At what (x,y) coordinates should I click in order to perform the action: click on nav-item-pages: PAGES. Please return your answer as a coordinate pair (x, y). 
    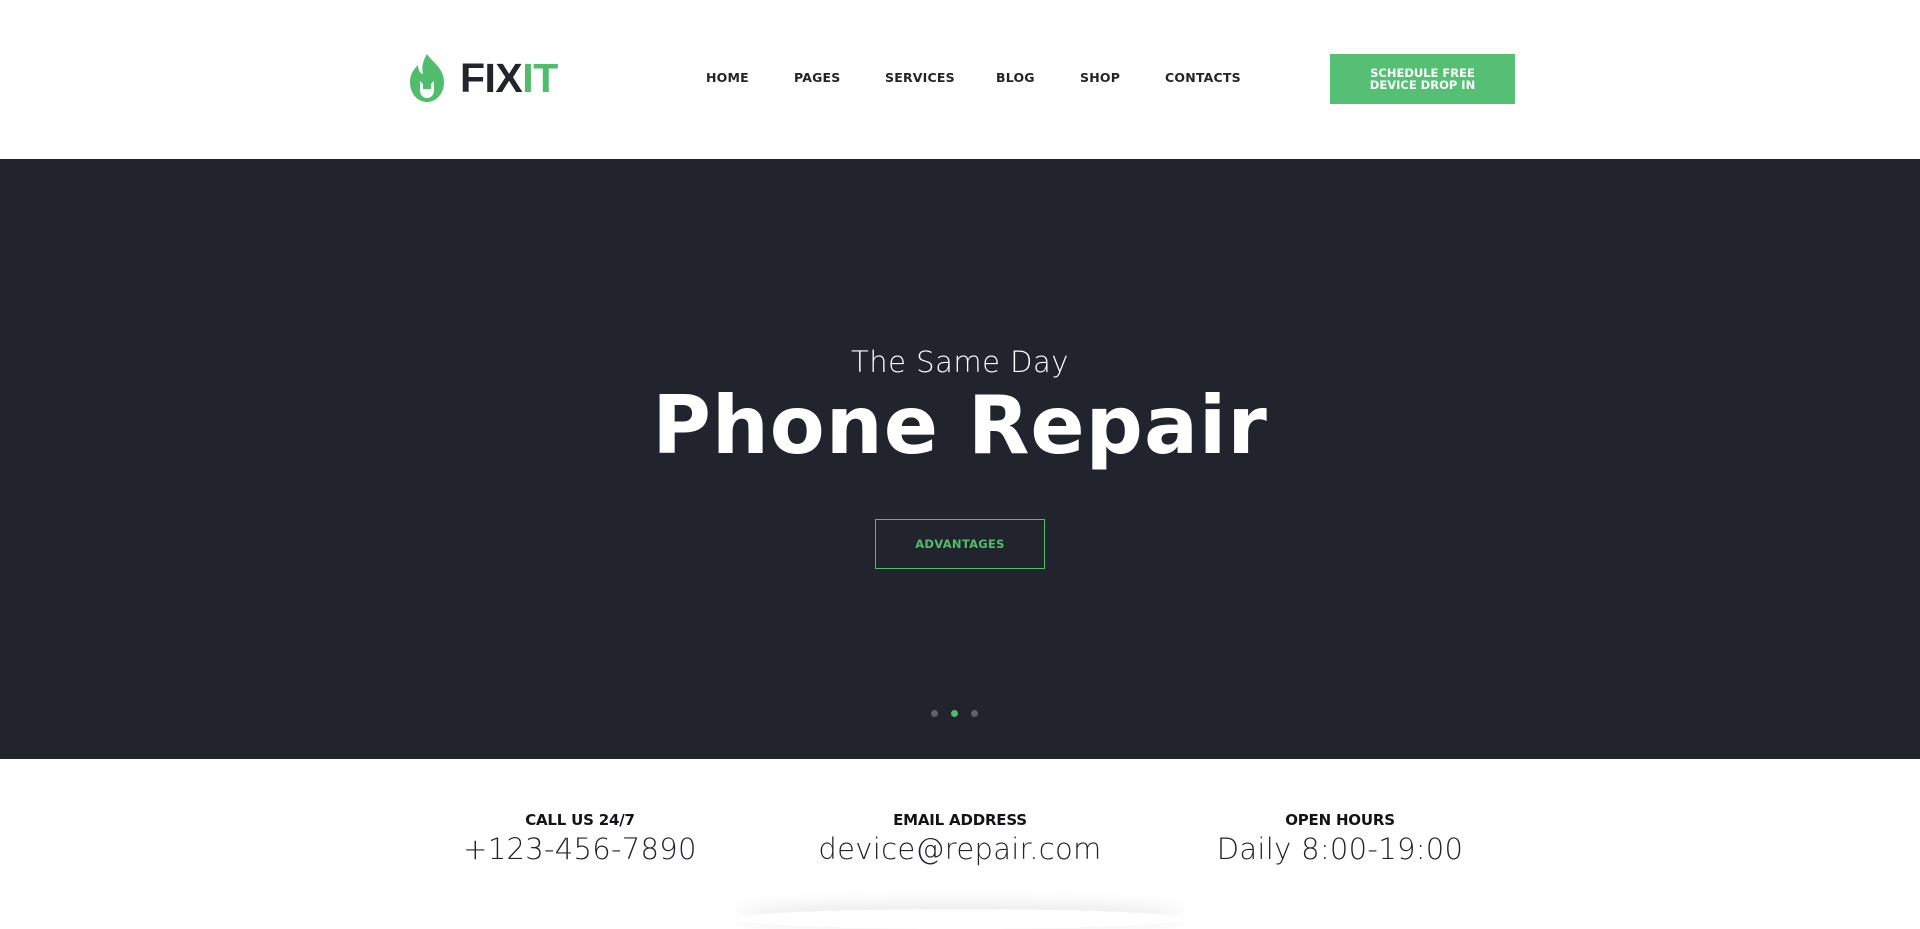
    Looking at the image, I should click on (817, 78).